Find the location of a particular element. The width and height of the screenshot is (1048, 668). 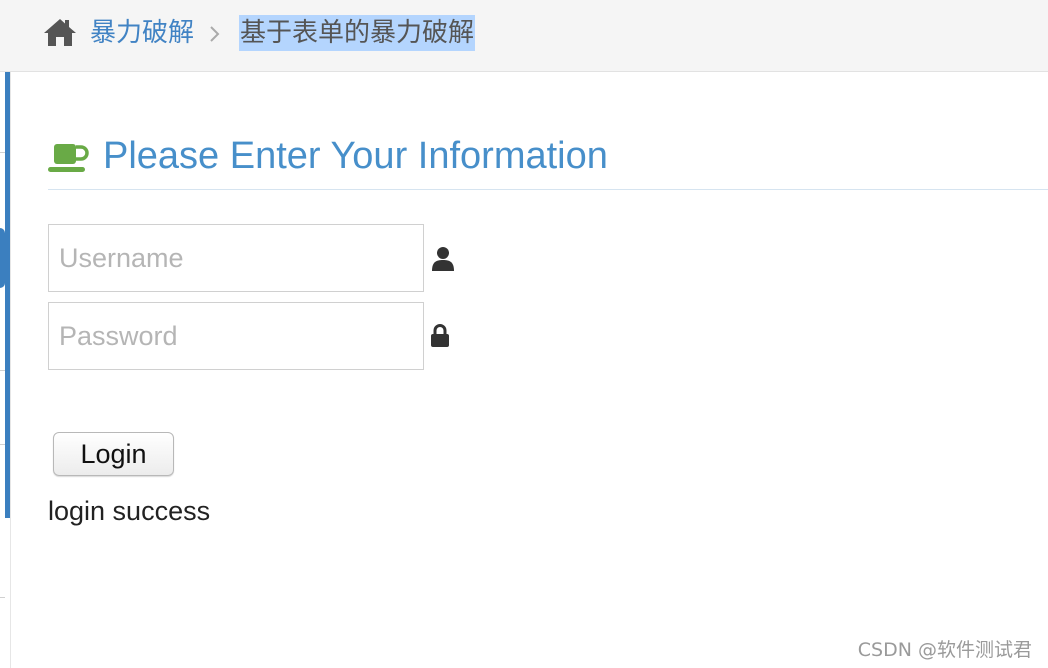

sidebar-collapse-tab is located at coordinates (2, 258).